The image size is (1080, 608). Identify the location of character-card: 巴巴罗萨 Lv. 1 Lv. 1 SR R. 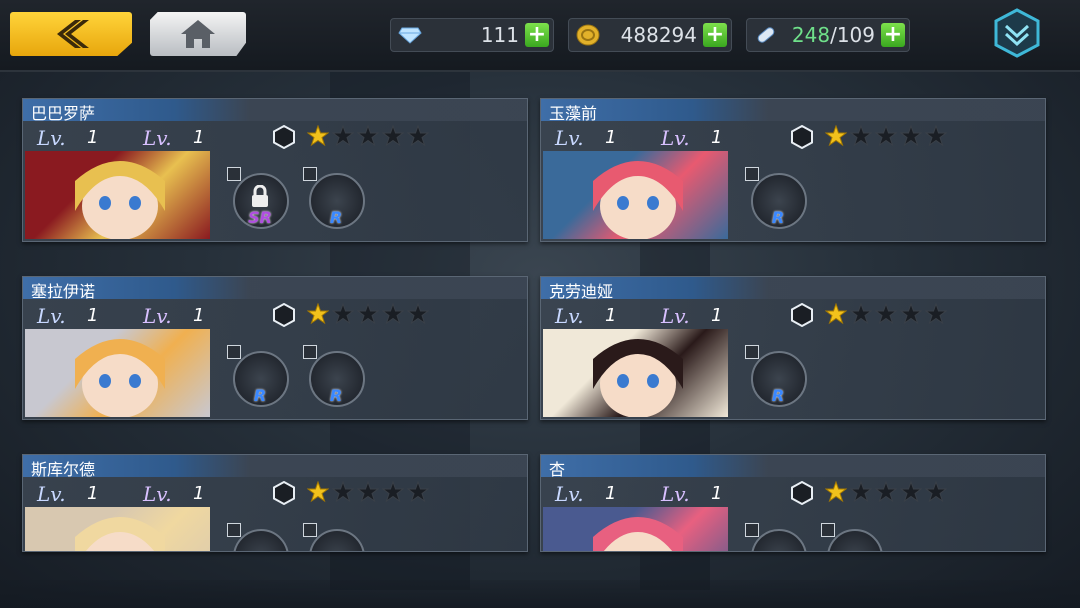
(275, 170).